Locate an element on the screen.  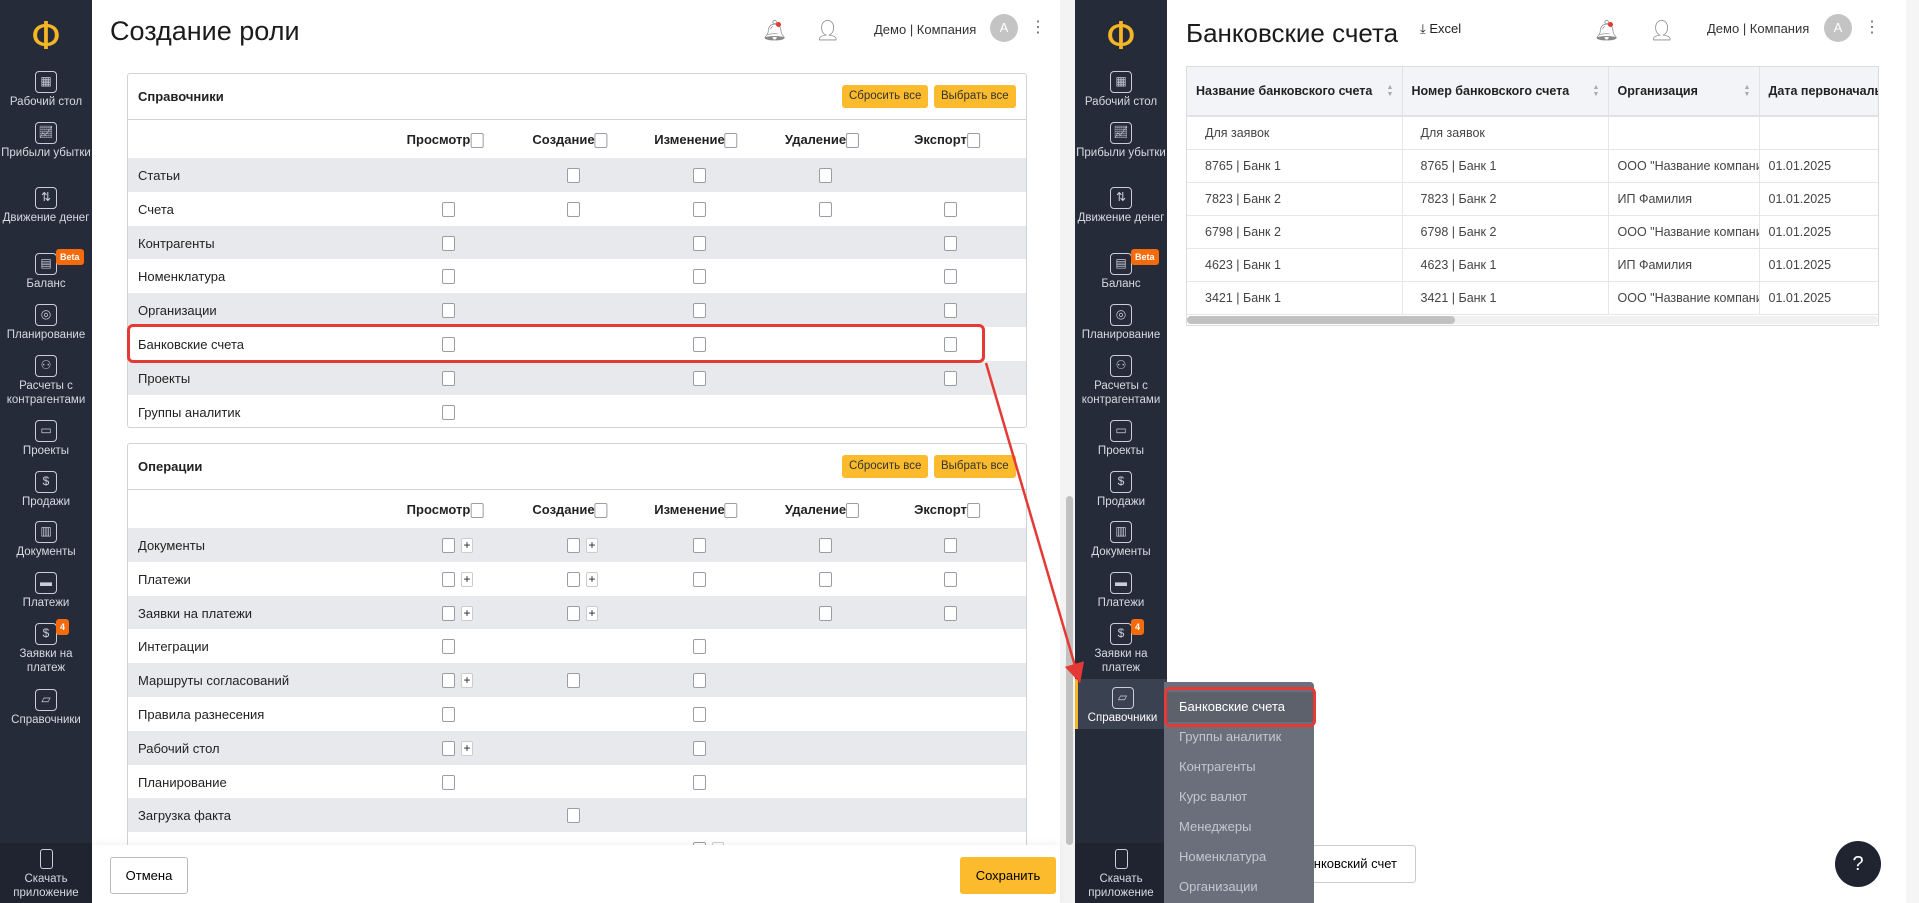
arrow-line is located at coordinates (1034, 523).